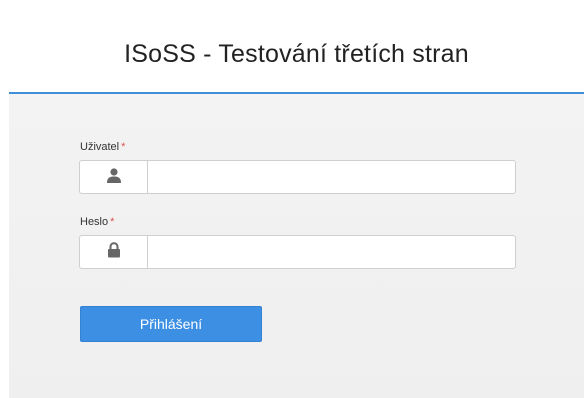 Image resolution: width=584 pixels, height=398 pixels. I want to click on lock-icon, so click(114, 252).